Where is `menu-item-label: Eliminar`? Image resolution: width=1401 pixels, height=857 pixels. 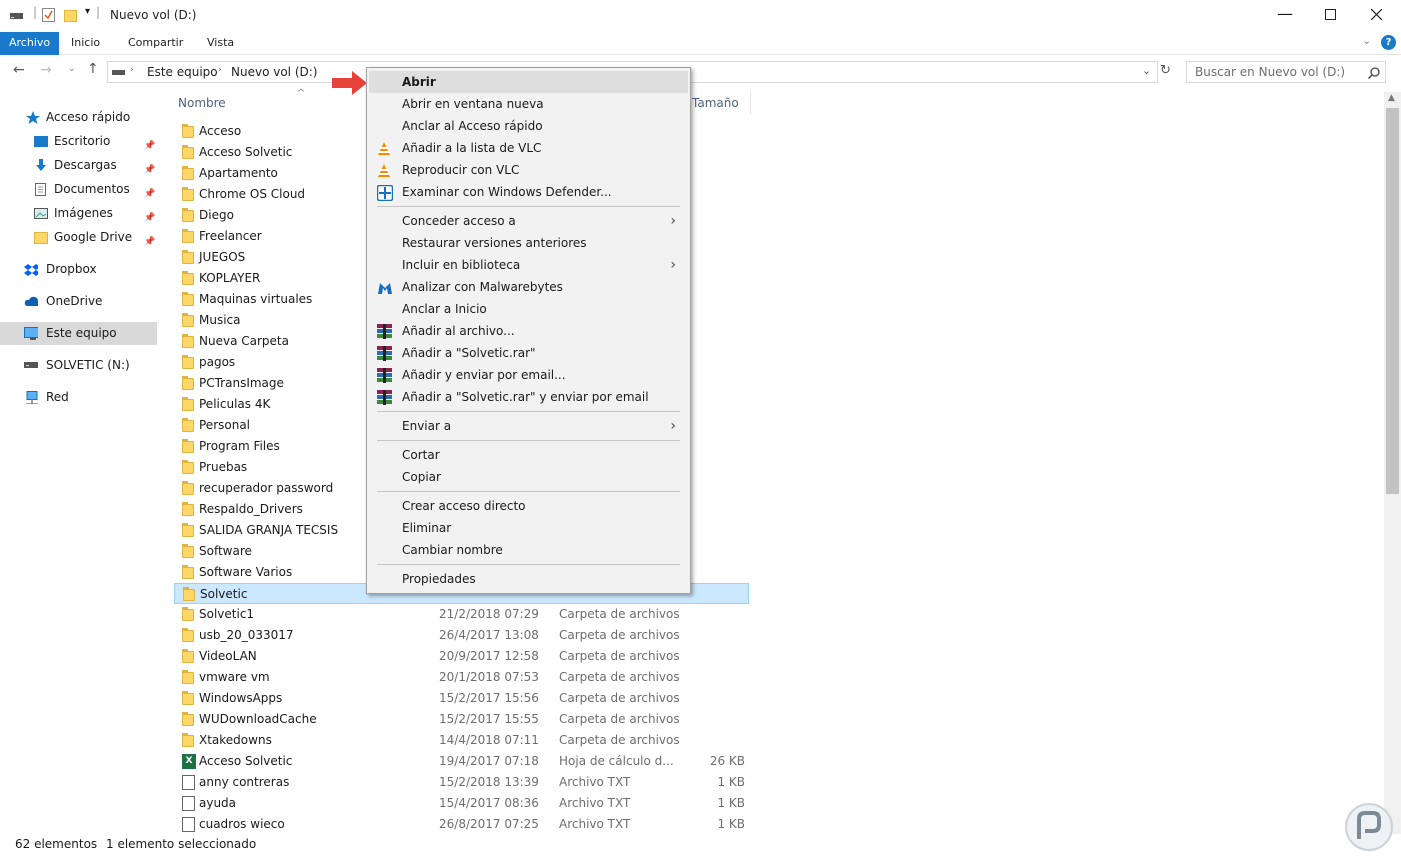
menu-item-label: Eliminar is located at coordinates (427, 528).